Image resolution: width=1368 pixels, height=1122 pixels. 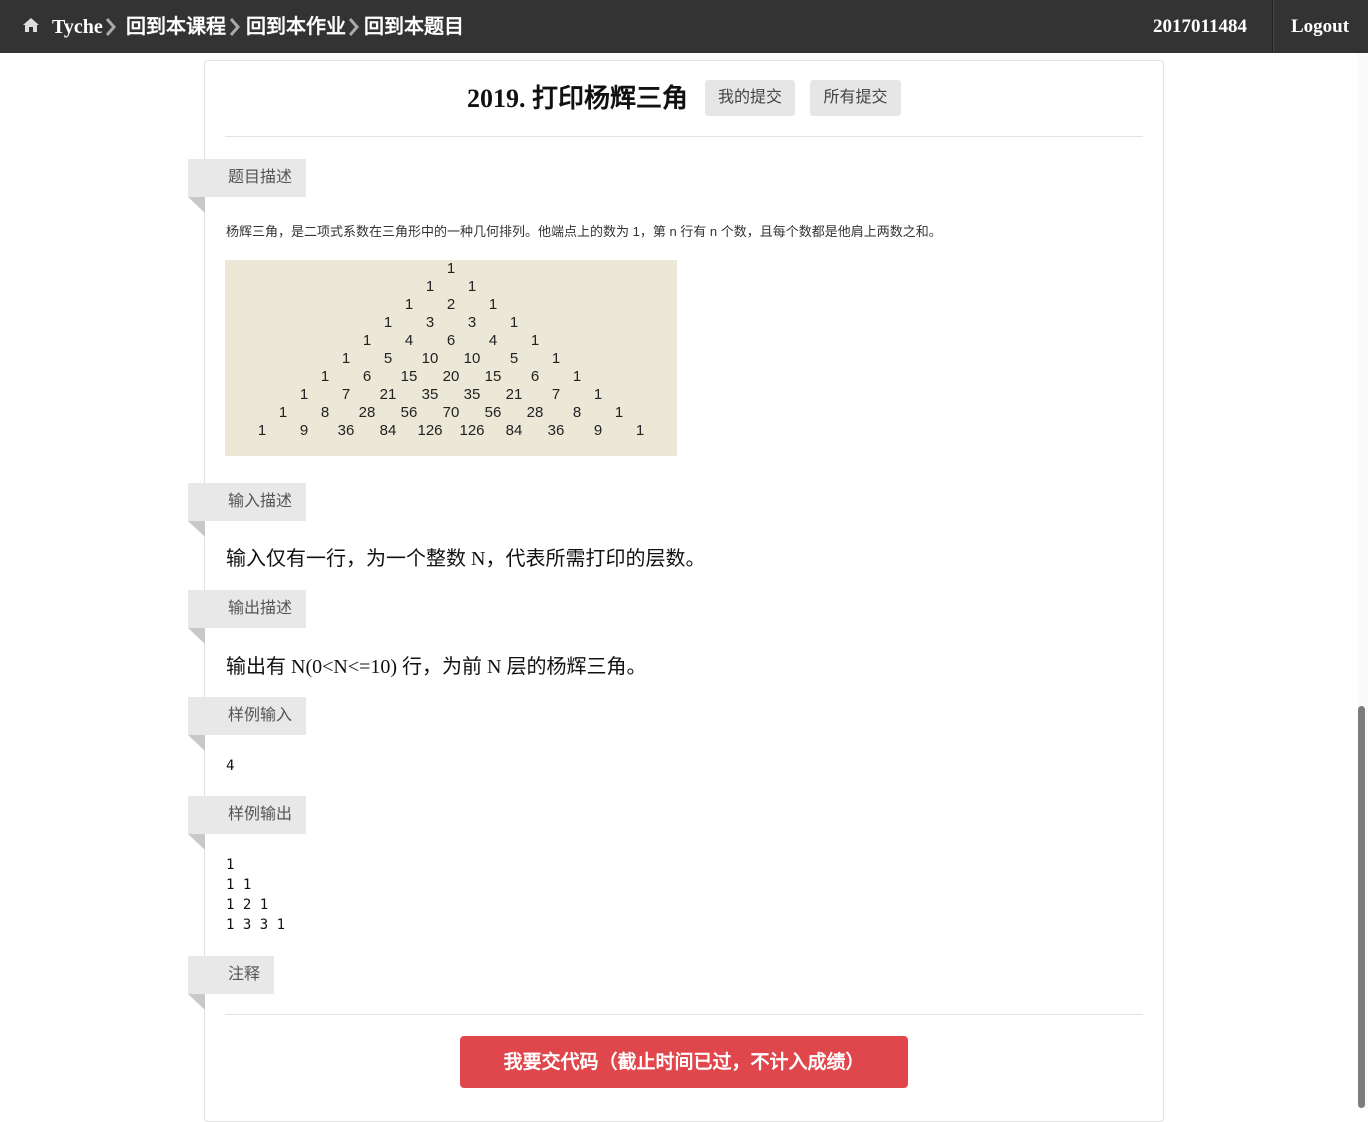 I want to click on home-icon, so click(x=31, y=25).